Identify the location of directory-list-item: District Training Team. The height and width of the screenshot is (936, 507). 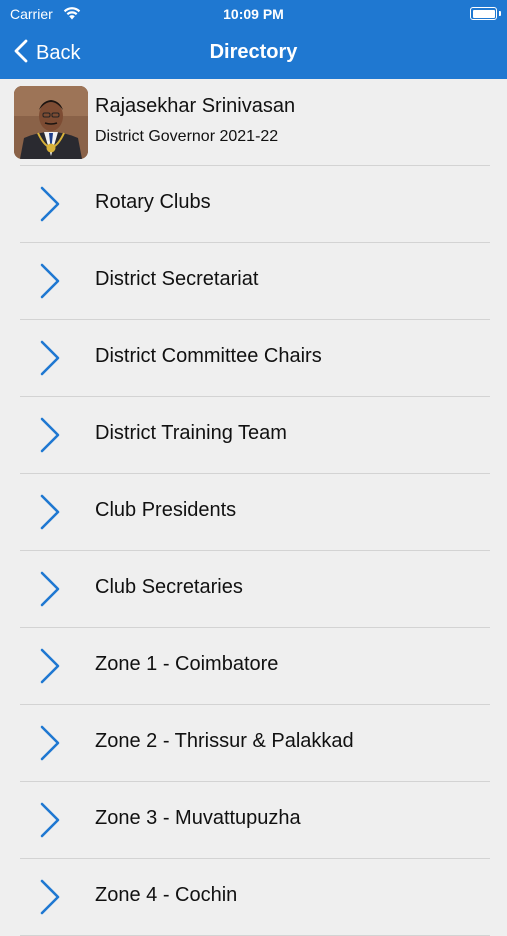
(253, 435).